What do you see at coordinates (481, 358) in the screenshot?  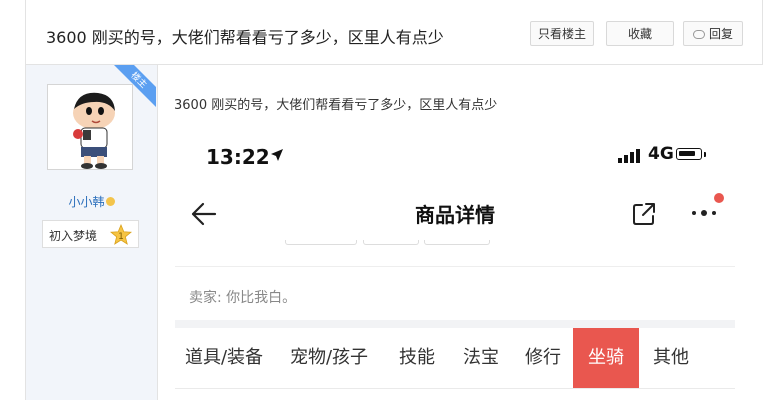 I see `tab-treasures: 法宝` at bounding box center [481, 358].